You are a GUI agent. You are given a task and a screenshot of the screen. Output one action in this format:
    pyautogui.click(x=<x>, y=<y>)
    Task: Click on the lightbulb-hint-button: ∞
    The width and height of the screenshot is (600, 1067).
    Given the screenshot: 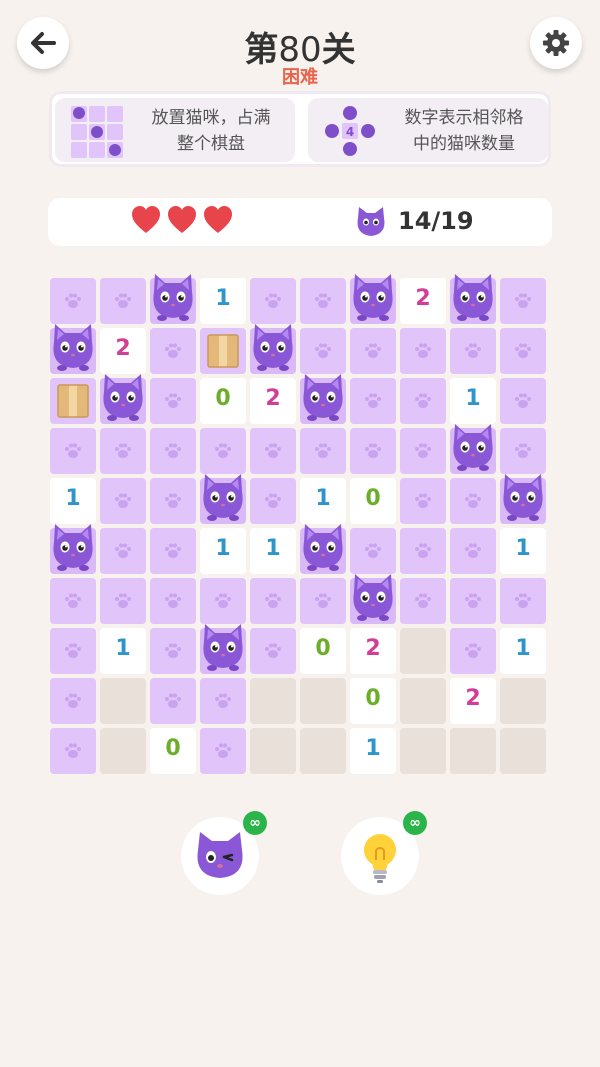 What is the action you would take?
    pyautogui.click(x=384, y=853)
    